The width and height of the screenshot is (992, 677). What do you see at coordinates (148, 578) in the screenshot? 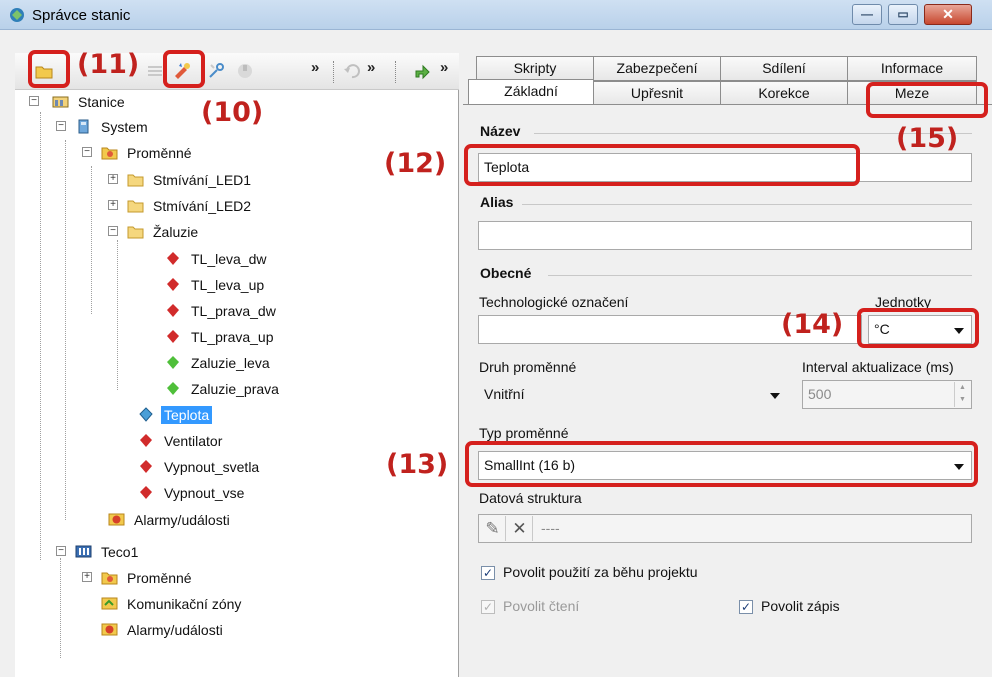
I see `tree-node-teco-promenne: Proměnné` at bounding box center [148, 578].